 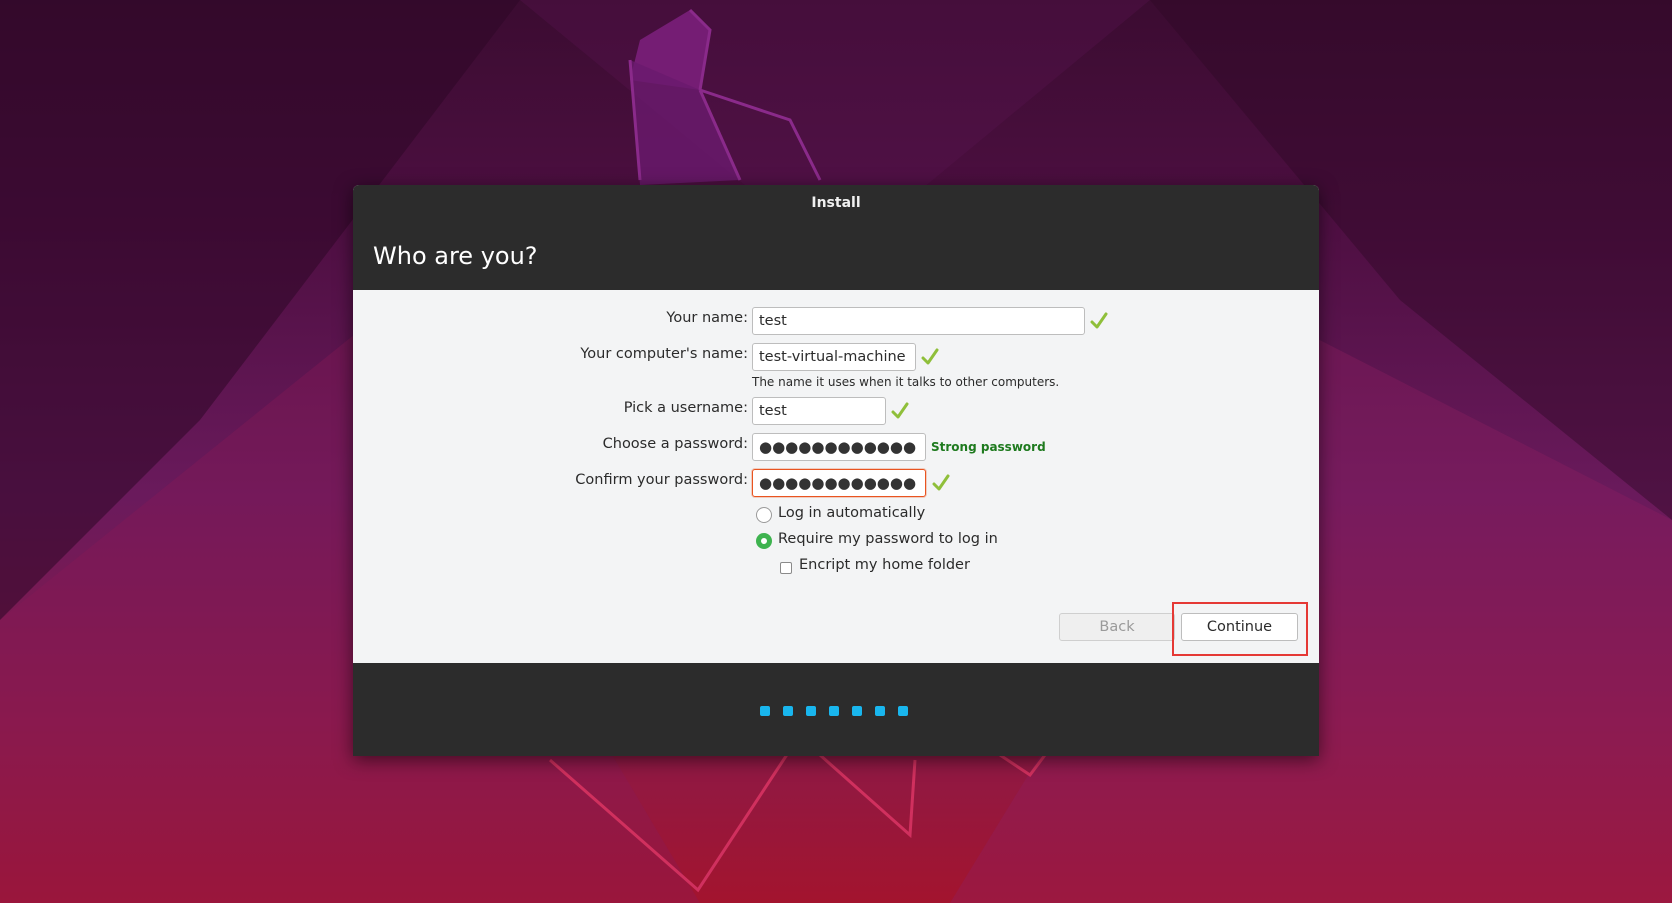 What do you see at coordinates (1240, 629) in the screenshot?
I see `continue-highlight-box` at bounding box center [1240, 629].